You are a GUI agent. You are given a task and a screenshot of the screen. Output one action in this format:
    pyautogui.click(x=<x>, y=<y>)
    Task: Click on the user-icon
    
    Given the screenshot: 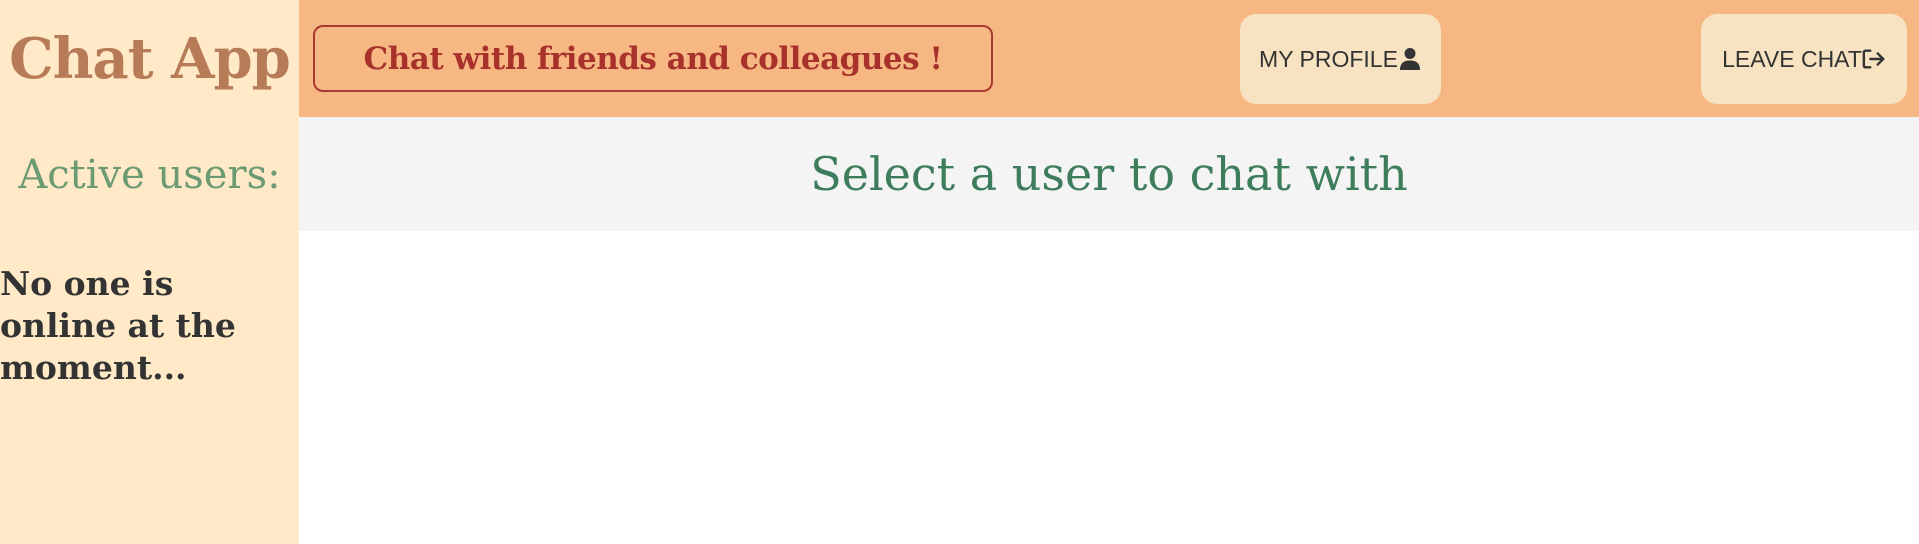 What is the action you would take?
    pyautogui.click(x=1410, y=59)
    